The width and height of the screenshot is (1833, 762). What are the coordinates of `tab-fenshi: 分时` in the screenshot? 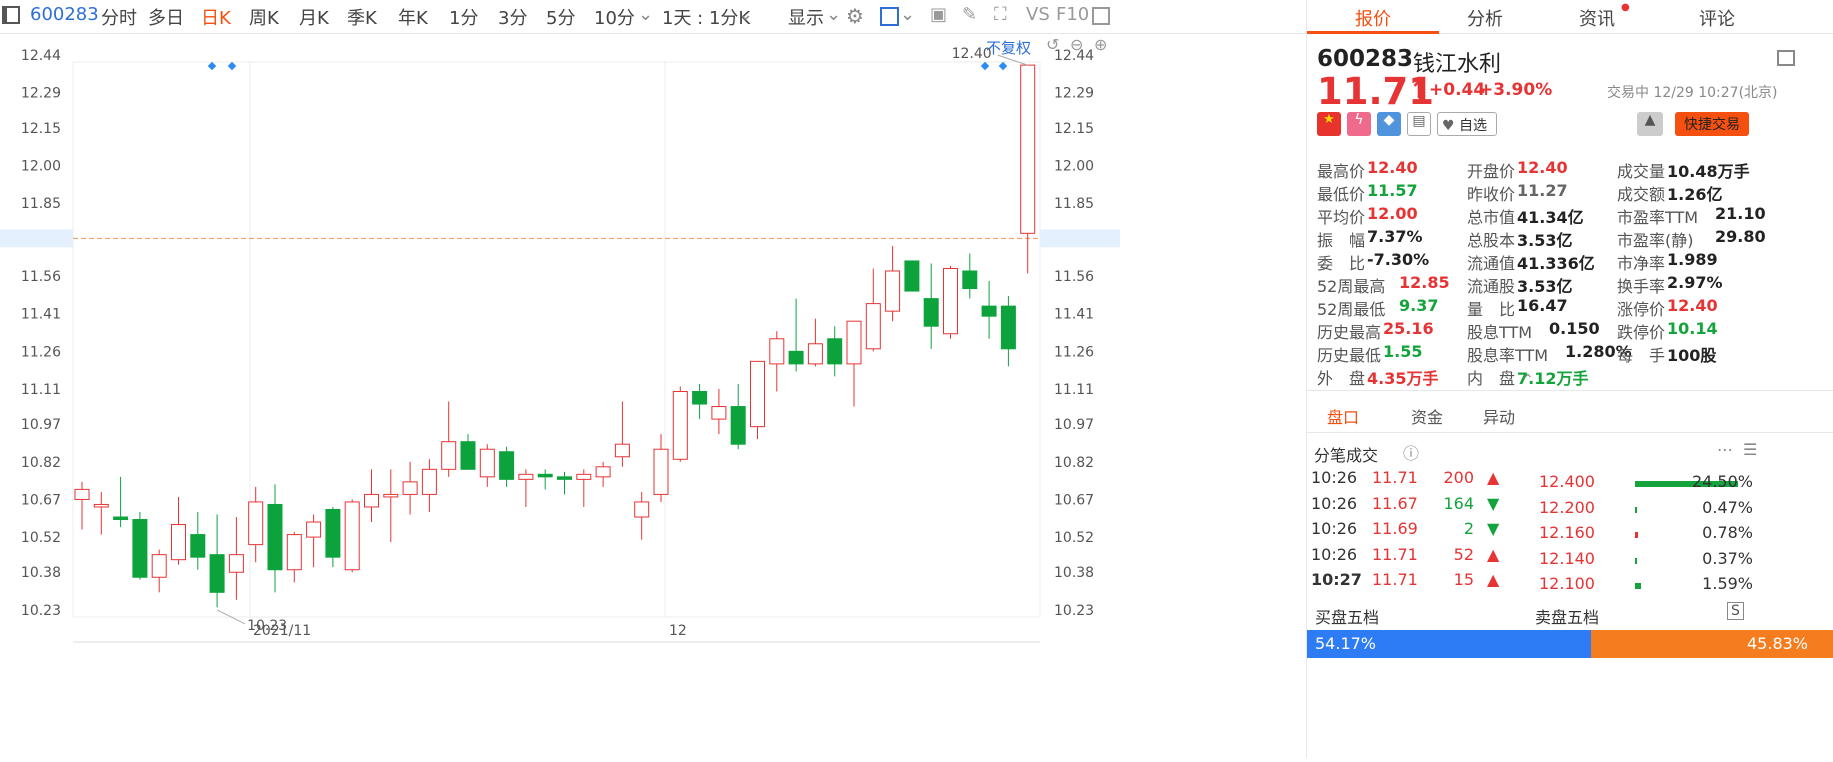 It's located at (119, 17).